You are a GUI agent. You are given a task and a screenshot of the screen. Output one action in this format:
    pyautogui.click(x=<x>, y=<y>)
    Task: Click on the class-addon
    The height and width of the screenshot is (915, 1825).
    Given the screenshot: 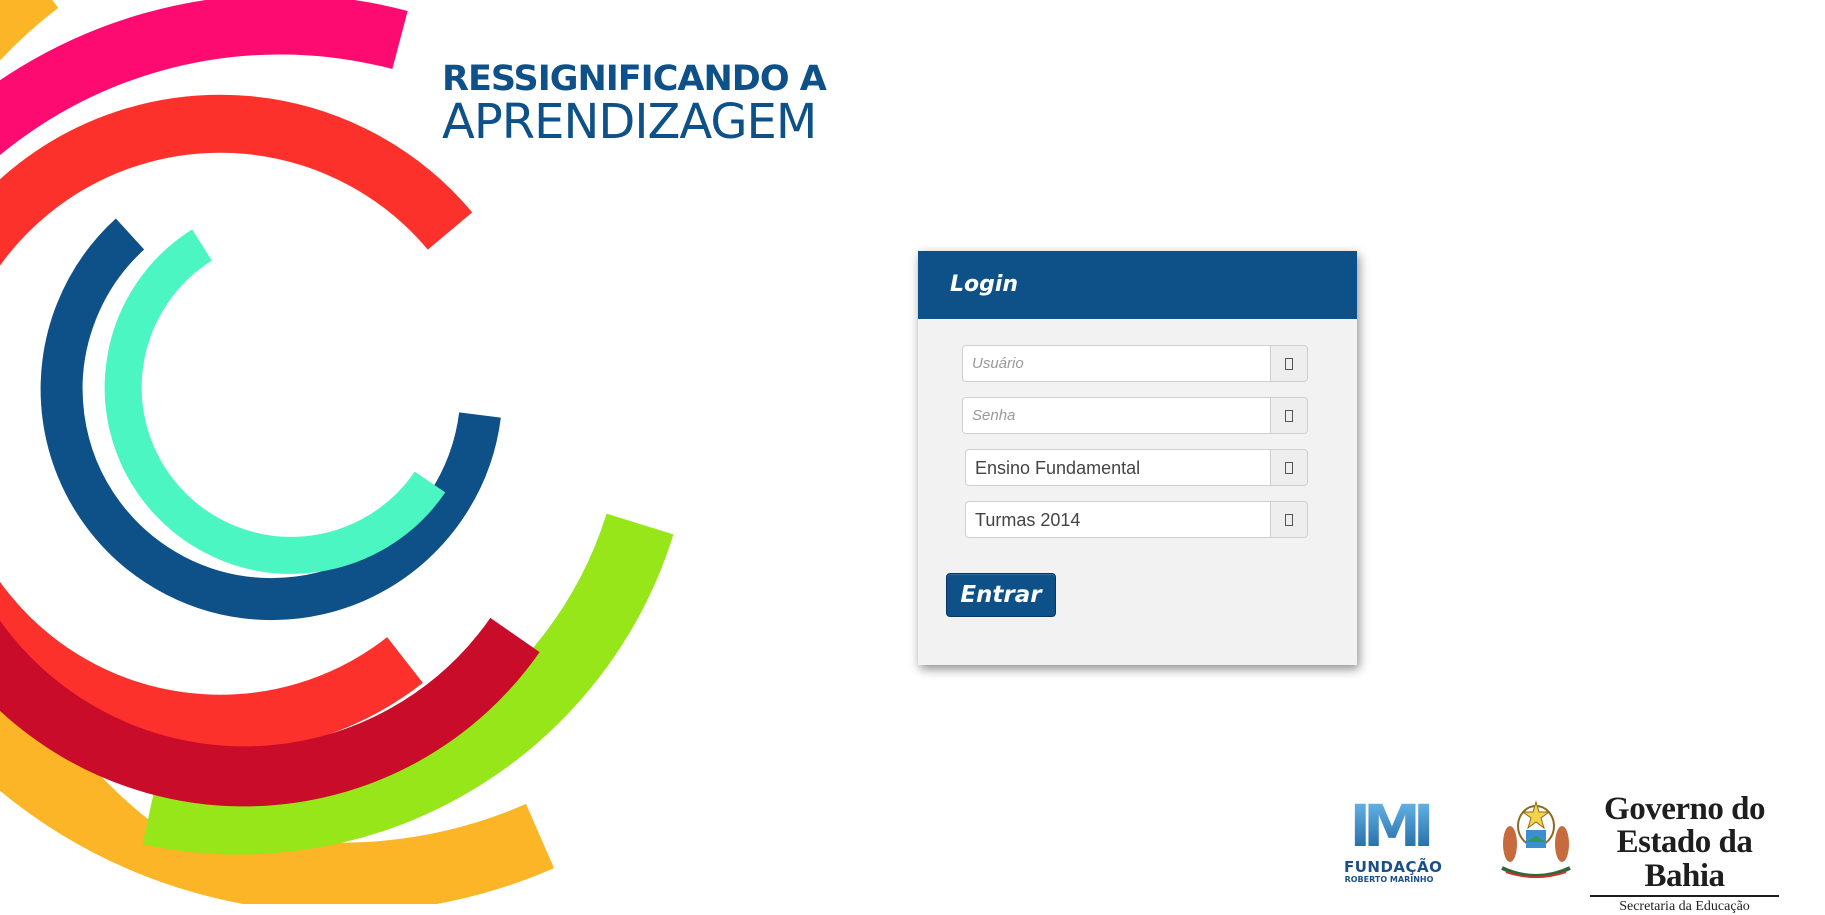 What is the action you would take?
    pyautogui.click(x=1289, y=519)
    